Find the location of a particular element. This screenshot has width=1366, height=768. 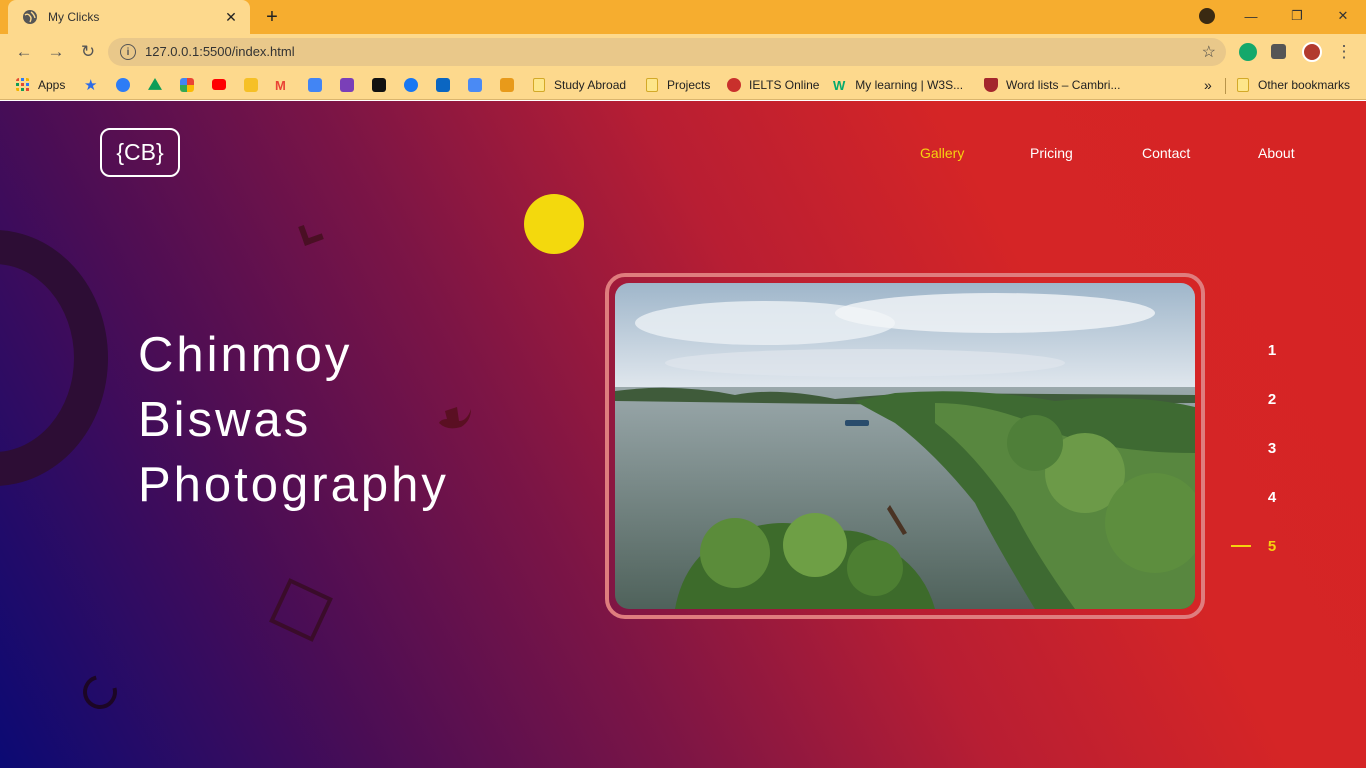

cambridge-icon is located at coordinates (991, 85).